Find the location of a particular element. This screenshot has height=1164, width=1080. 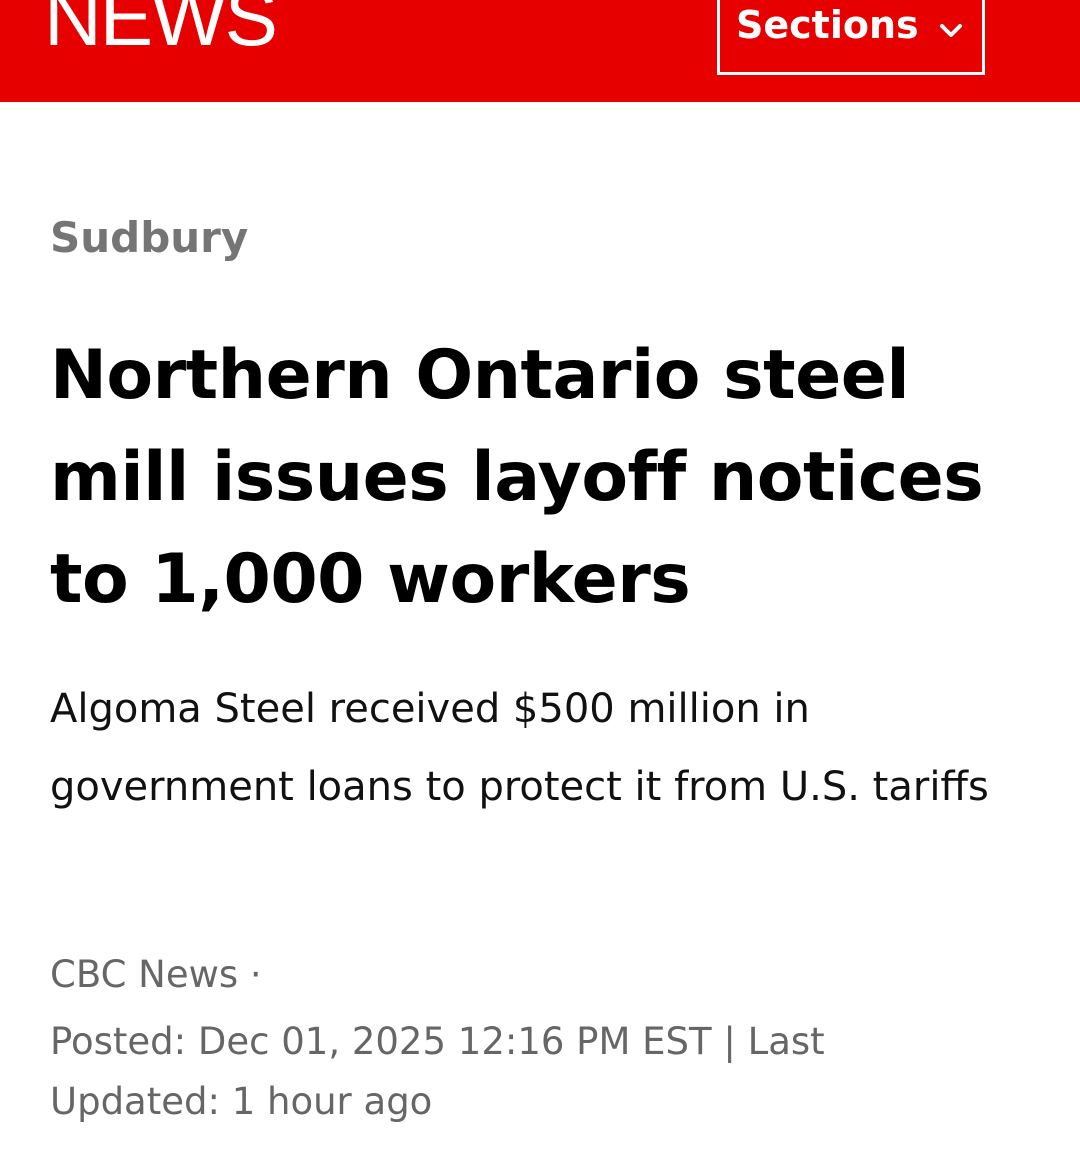

sections-button: Sections is located at coordinates (851, 37).